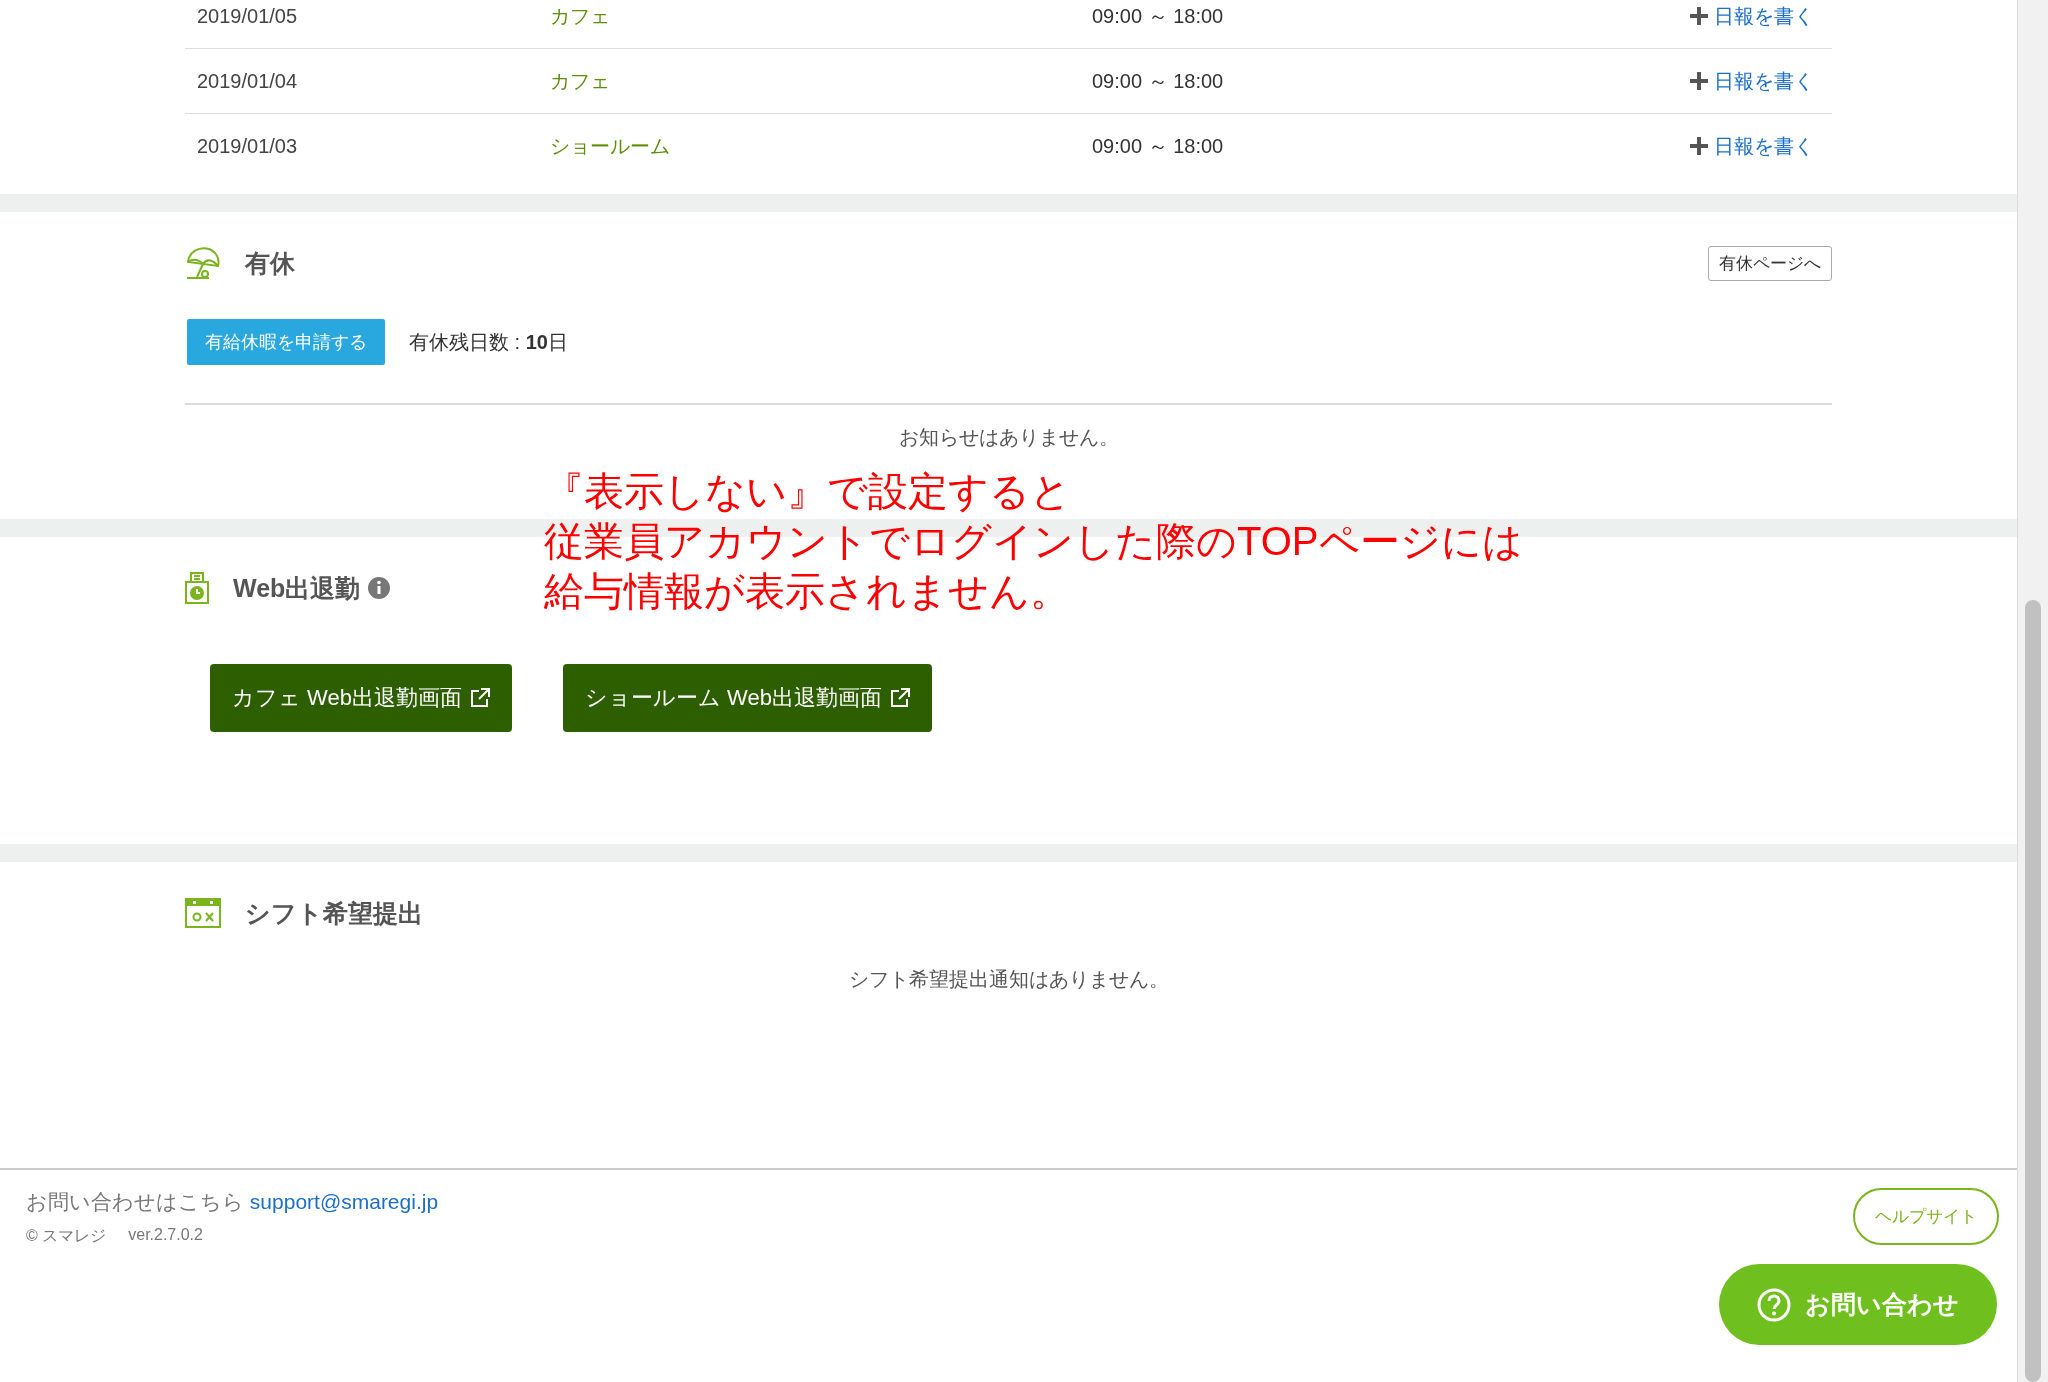 The image size is (2048, 1382). Describe the element at coordinates (610, 146) in the screenshot. I see `shop-name: ショールーム` at that location.